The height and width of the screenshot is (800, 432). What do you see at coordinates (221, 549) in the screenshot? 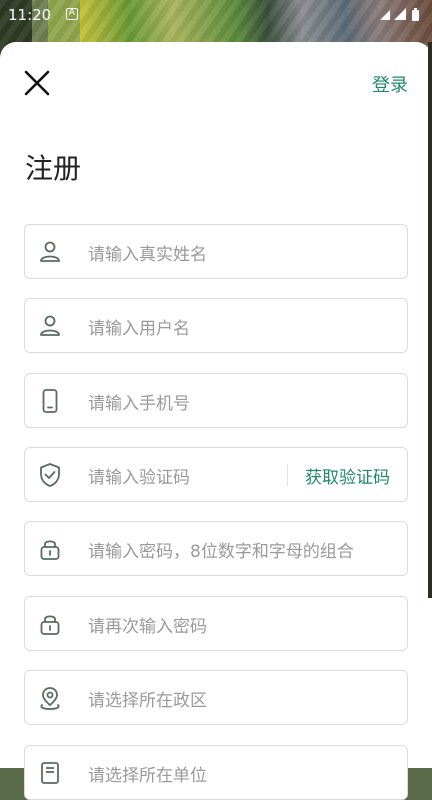
I see `password-input: 请输入密码，8位数字和字母的组合` at bounding box center [221, 549].